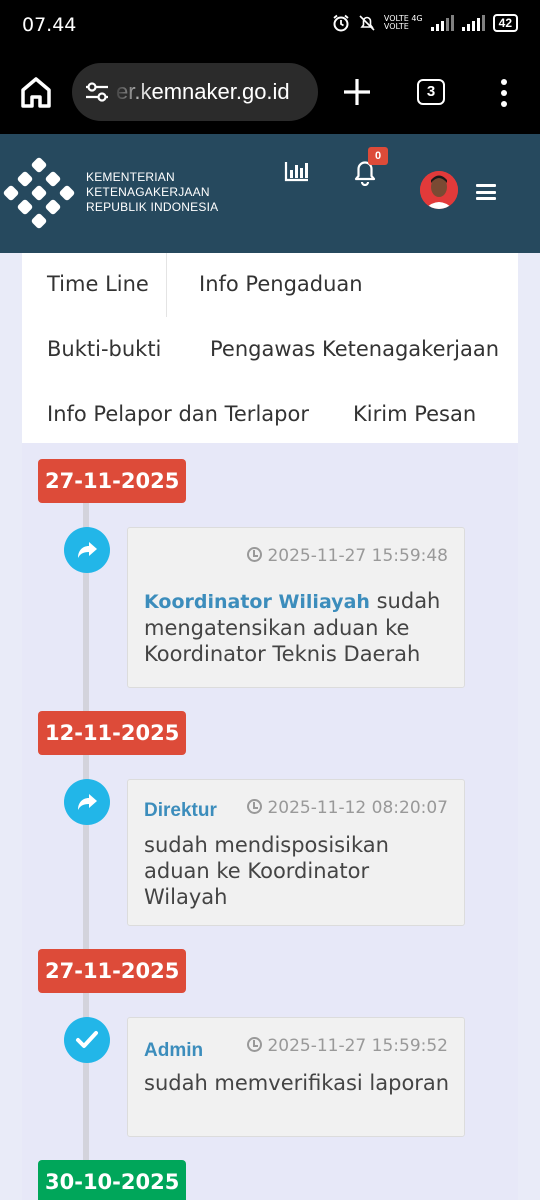 The height and width of the screenshot is (1200, 540). I want to click on timeline-timestamp: 2025-11-27 15:59:48, so click(347, 556).